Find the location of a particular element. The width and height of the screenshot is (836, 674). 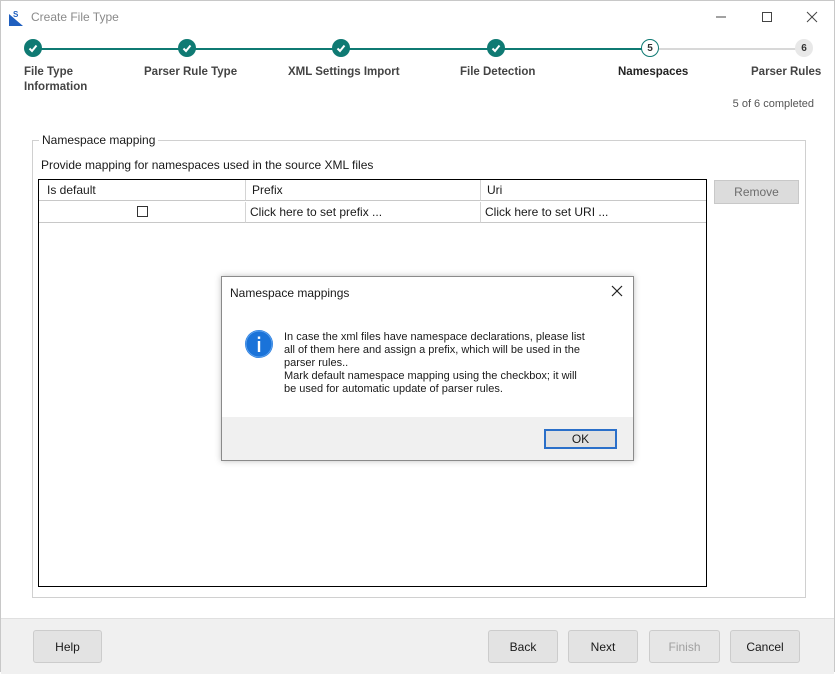

next-button: Next is located at coordinates (603, 646).